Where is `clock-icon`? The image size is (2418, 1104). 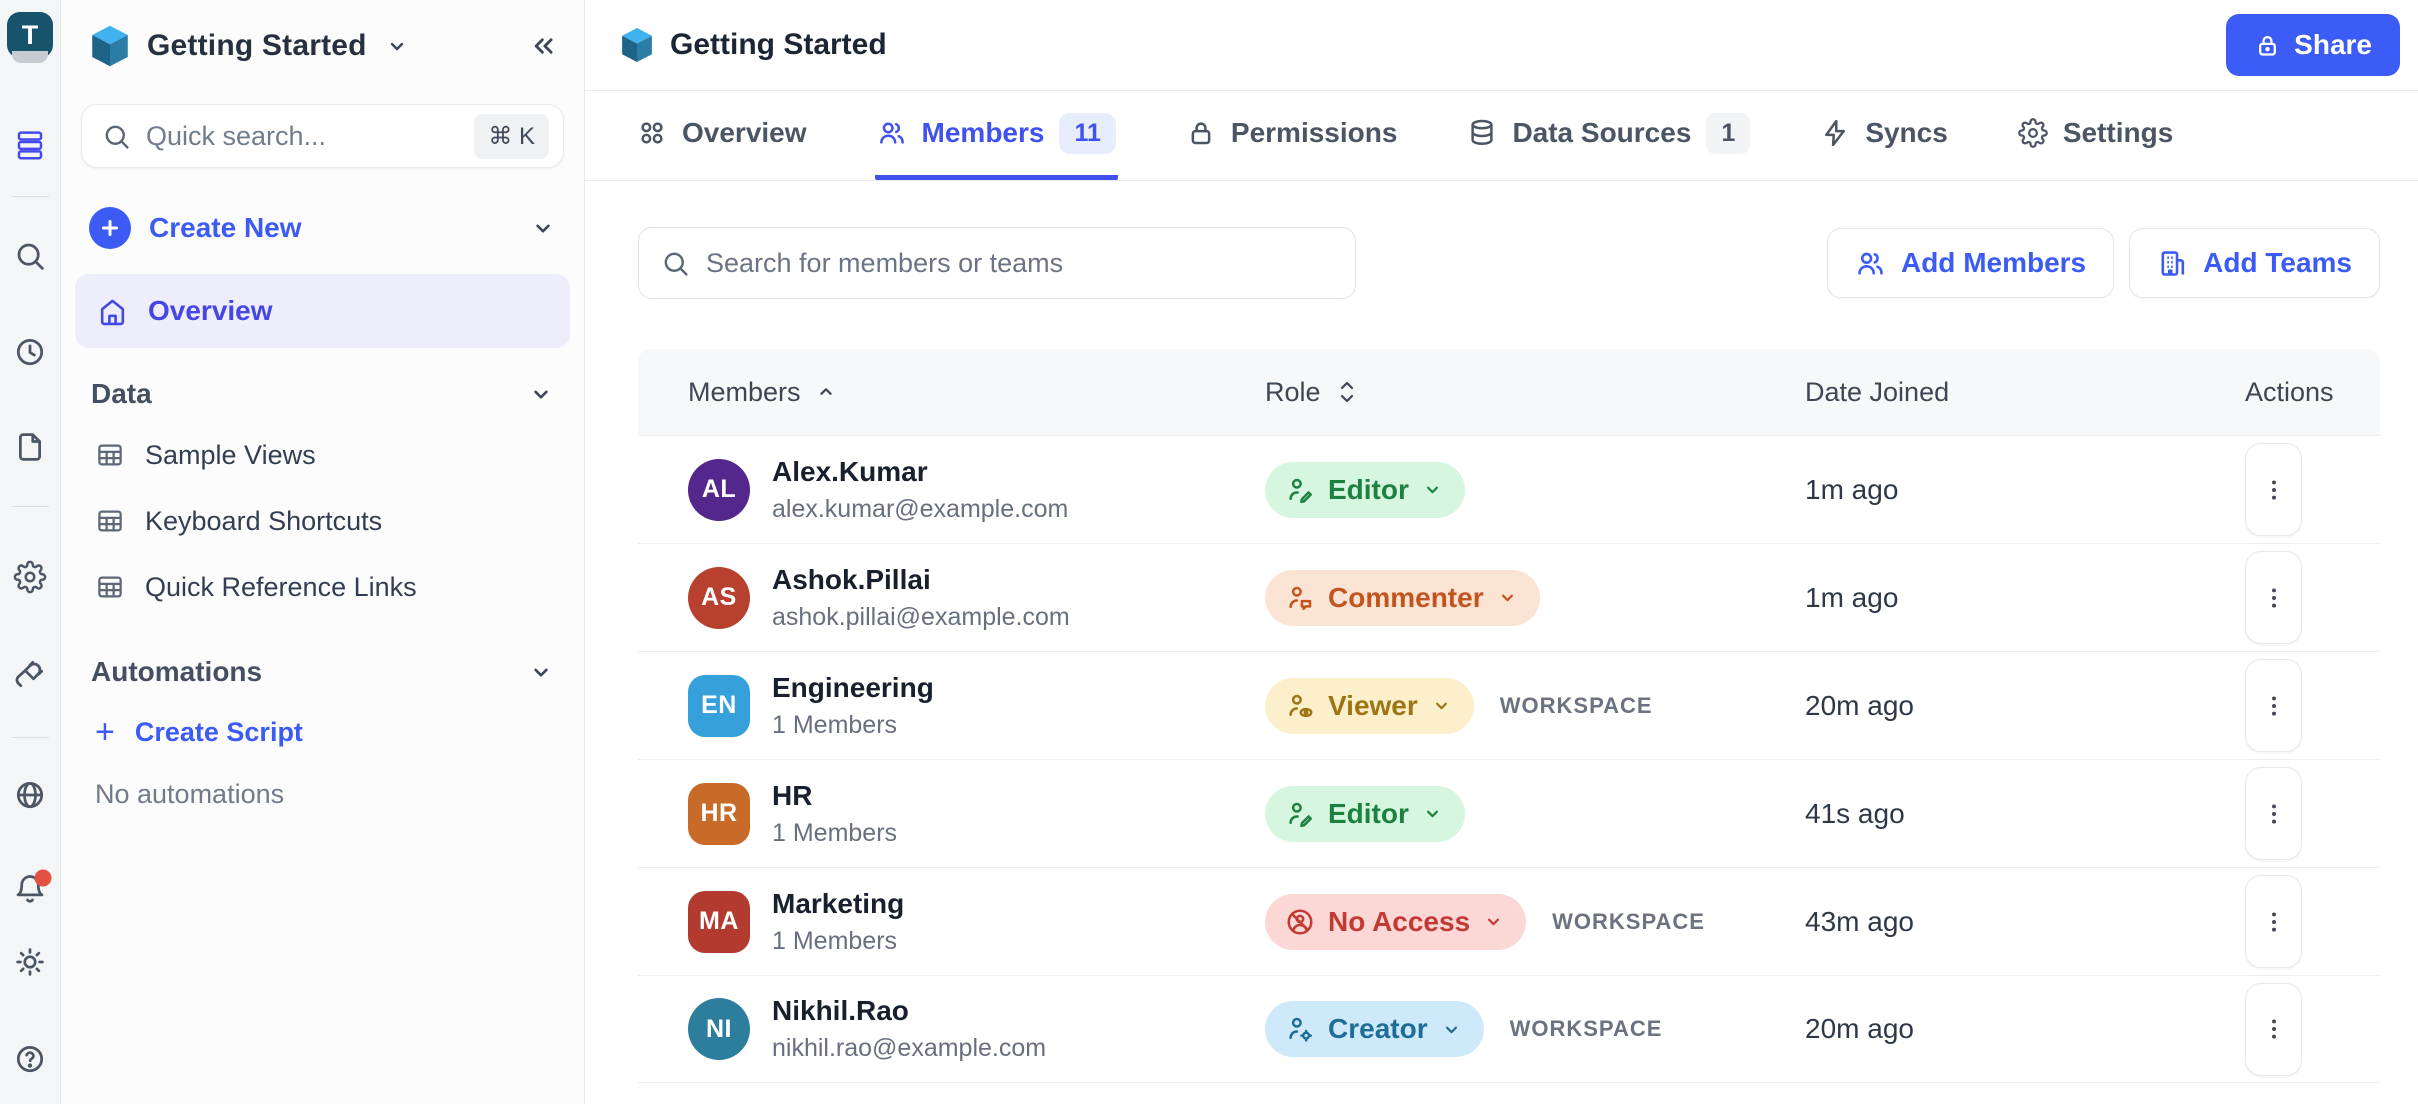 clock-icon is located at coordinates (30, 352).